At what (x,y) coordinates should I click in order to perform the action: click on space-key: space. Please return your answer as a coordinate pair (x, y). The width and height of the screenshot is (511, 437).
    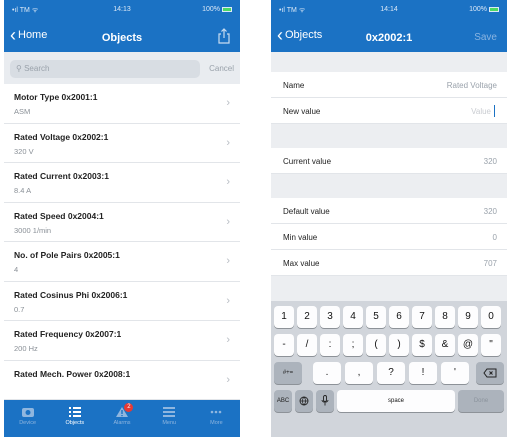
    Looking at the image, I should click on (396, 401).